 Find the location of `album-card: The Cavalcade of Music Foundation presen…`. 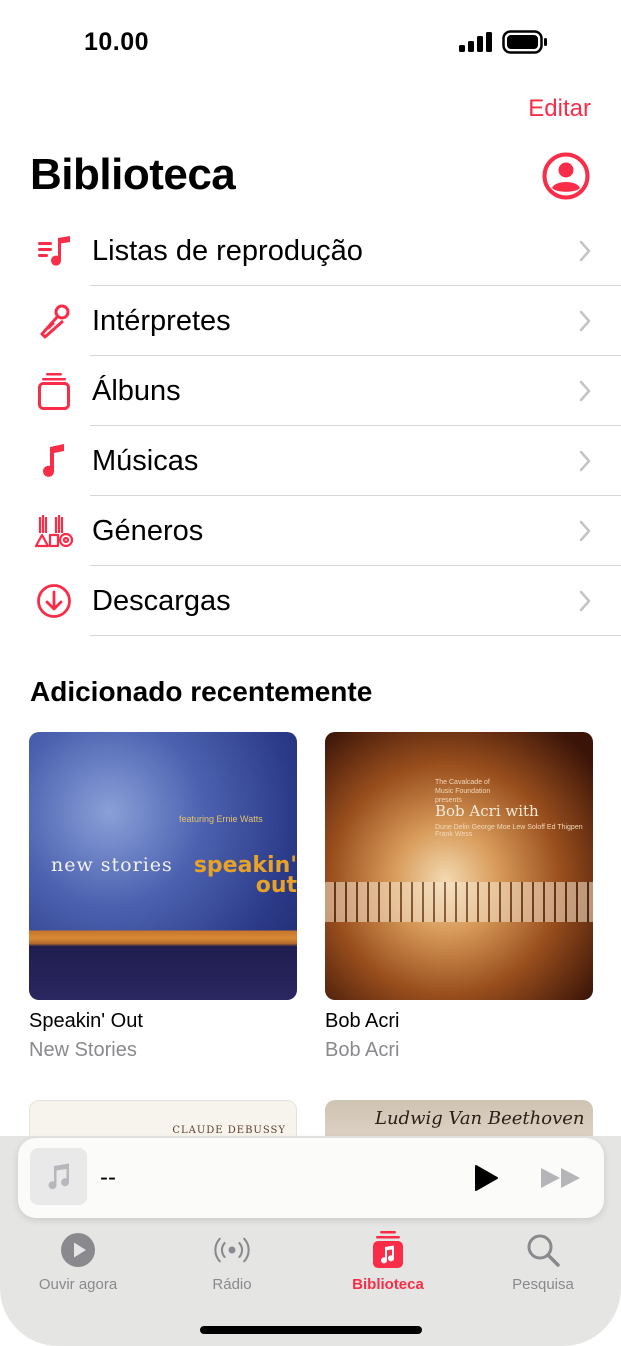

album-card: The Cavalcade of Music Foundation presen… is located at coordinates (459, 897).